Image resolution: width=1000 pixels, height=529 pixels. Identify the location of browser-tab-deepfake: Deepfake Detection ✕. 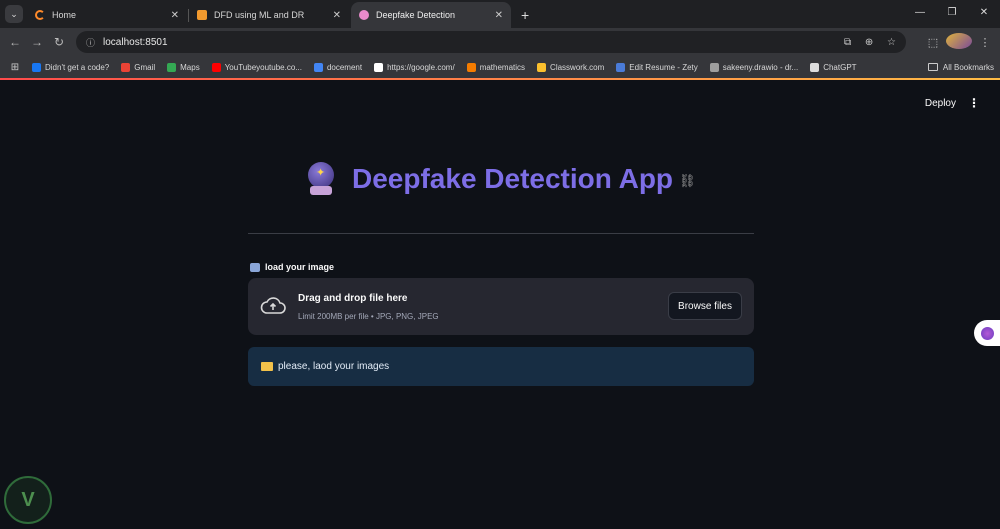
(431, 15).